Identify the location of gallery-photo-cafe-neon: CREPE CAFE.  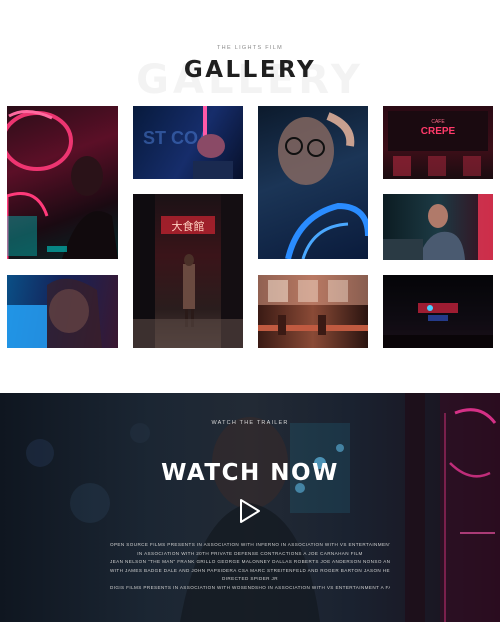
(438, 142).